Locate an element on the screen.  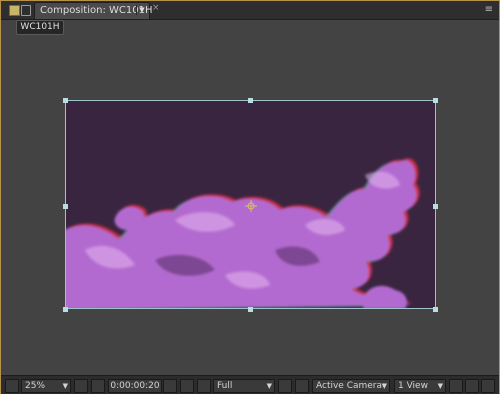
camera-select: Active Camera ▼ is located at coordinates (351, 386).